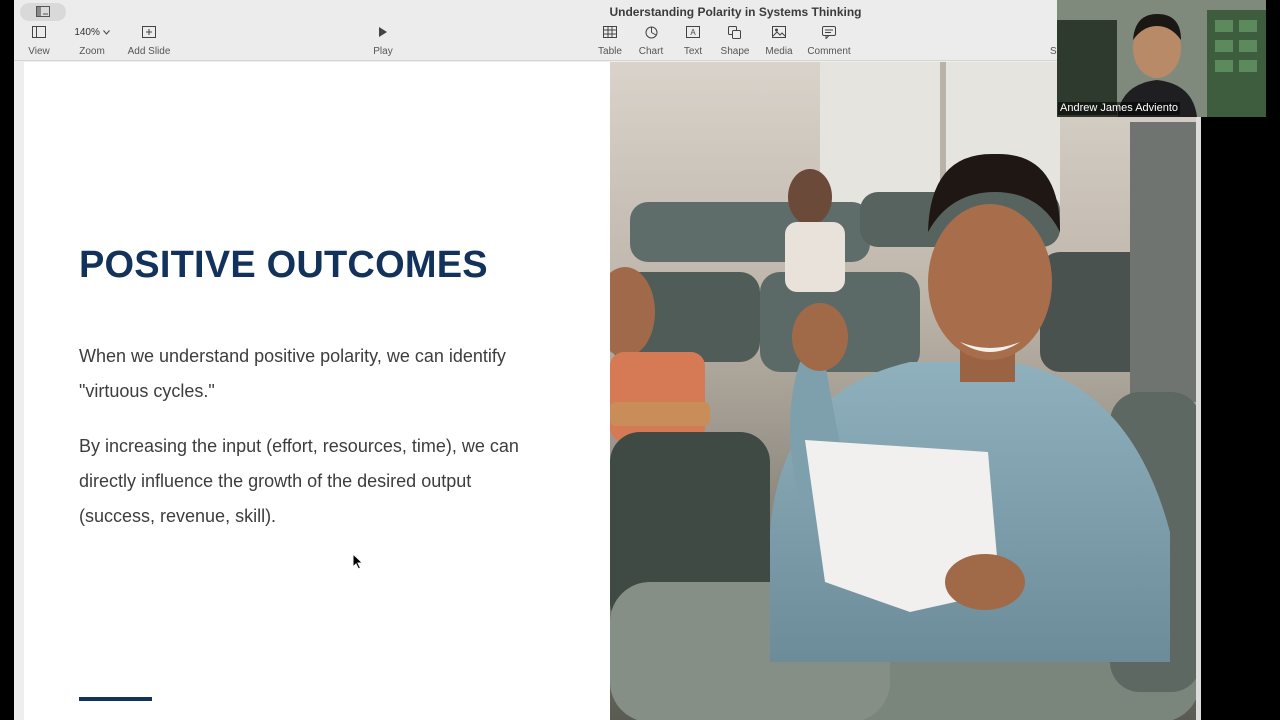  I want to click on view-icon, so click(39, 34).